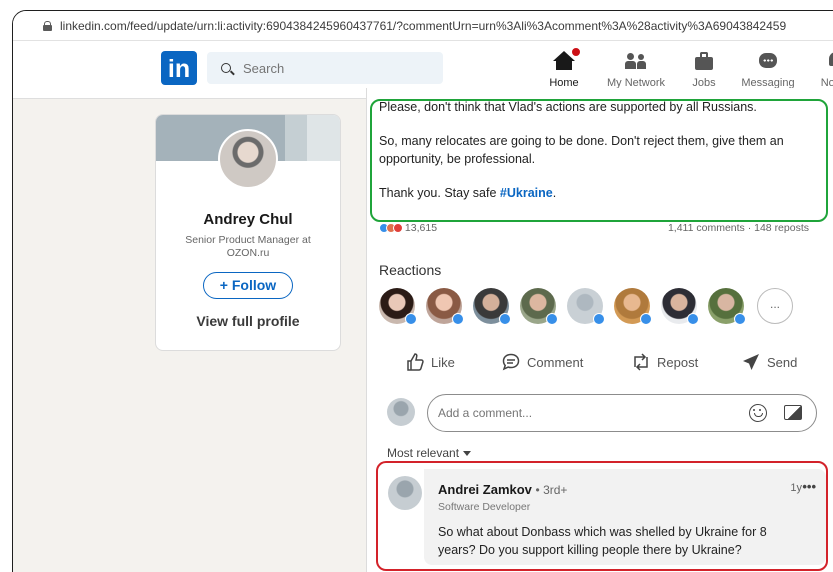 This screenshot has height=572, width=833. What do you see at coordinates (443, 362) in the screenshot?
I see `like-label: Like` at bounding box center [443, 362].